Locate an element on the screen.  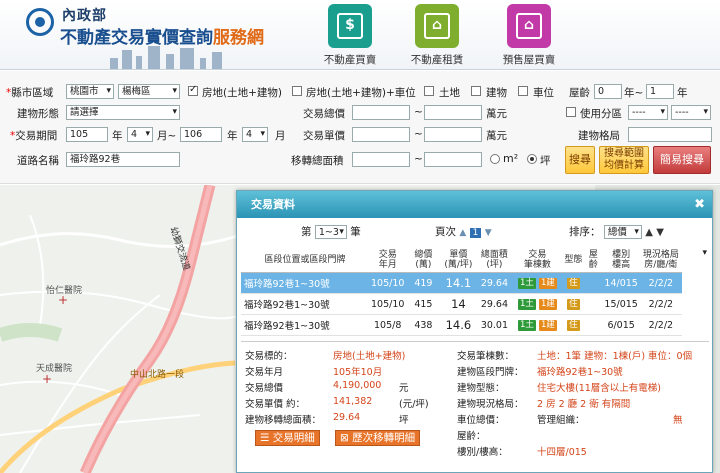
col-header-address: 區段位置或區段門牌 is located at coordinates (305, 260).